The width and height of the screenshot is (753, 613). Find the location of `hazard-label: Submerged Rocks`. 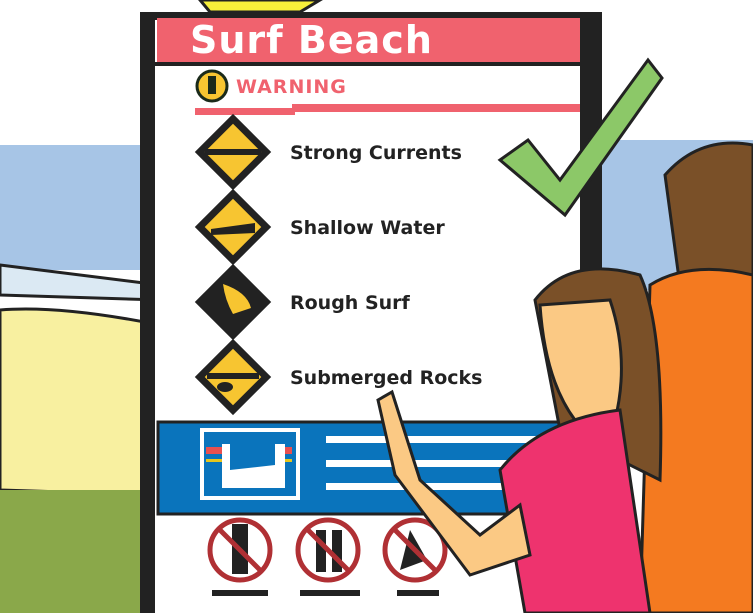

hazard-label: Submerged Rocks is located at coordinates (386, 378).